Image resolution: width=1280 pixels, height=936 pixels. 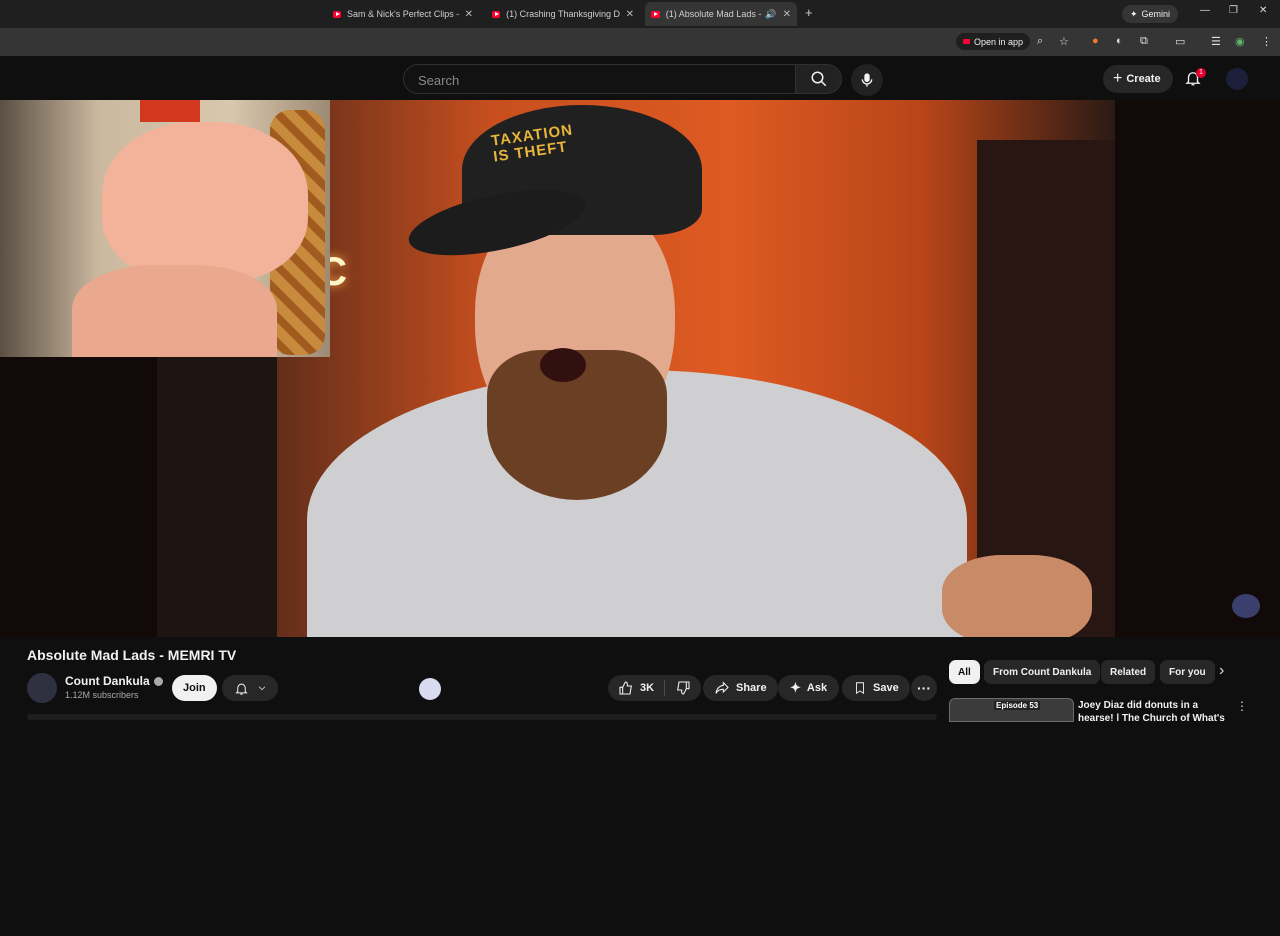 I want to click on notification-badge: 1, so click(x=1201, y=73).